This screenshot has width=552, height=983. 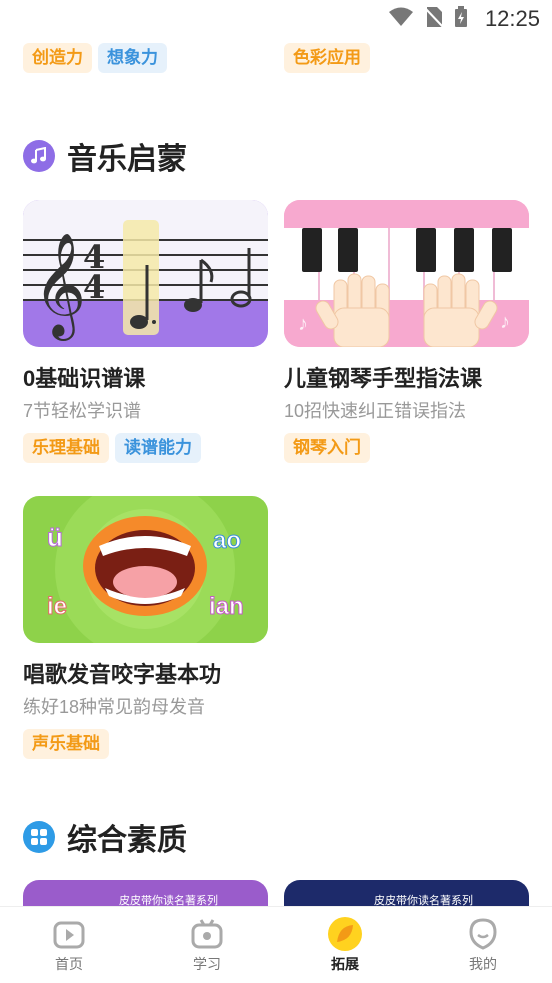 What do you see at coordinates (127, 840) in the screenshot?
I see `section-title-text: 综合素质` at bounding box center [127, 840].